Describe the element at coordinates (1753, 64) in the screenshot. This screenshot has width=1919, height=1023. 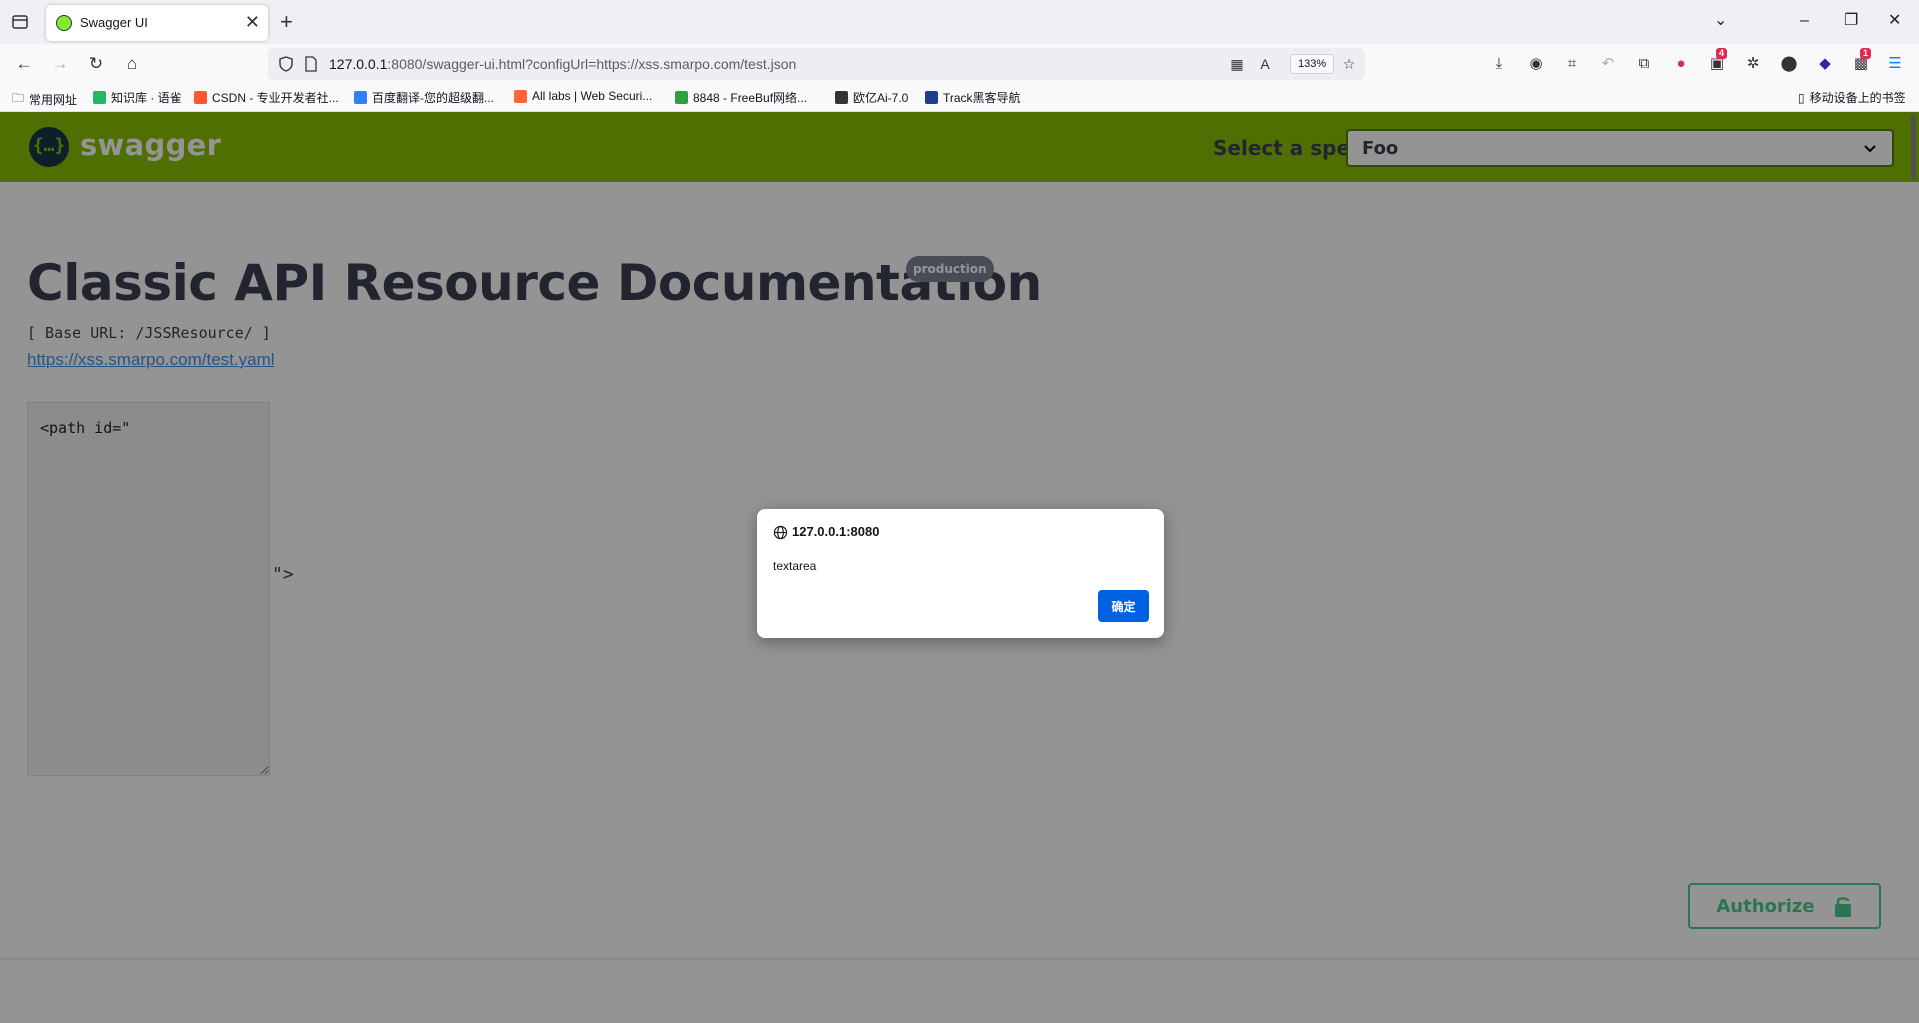
I see `extension-3-icon: ✲` at that location.